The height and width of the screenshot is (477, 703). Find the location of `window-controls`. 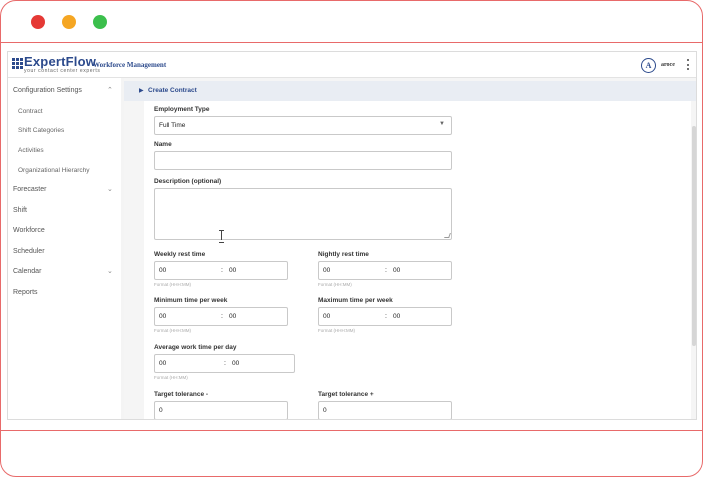

window-controls is located at coordinates (69, 22).